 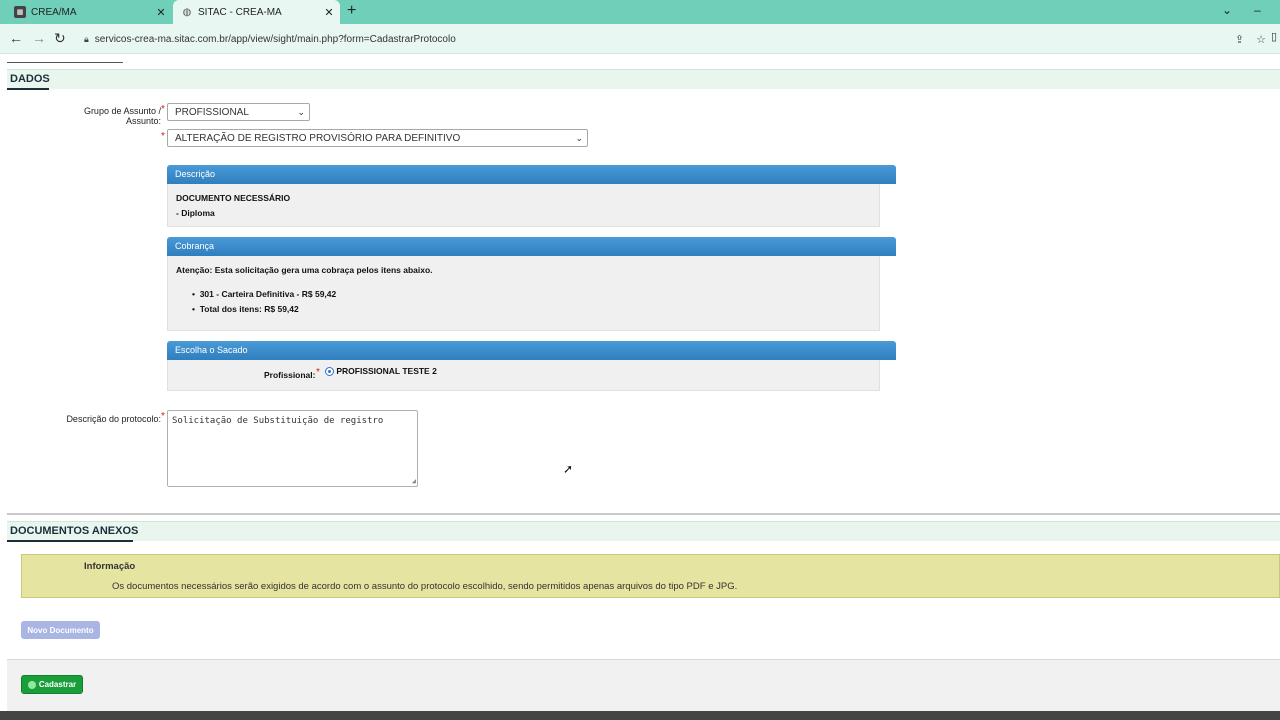 I want to click on section-title: DOCUMENTOS ANEXOS, so click(x=74, y=531).